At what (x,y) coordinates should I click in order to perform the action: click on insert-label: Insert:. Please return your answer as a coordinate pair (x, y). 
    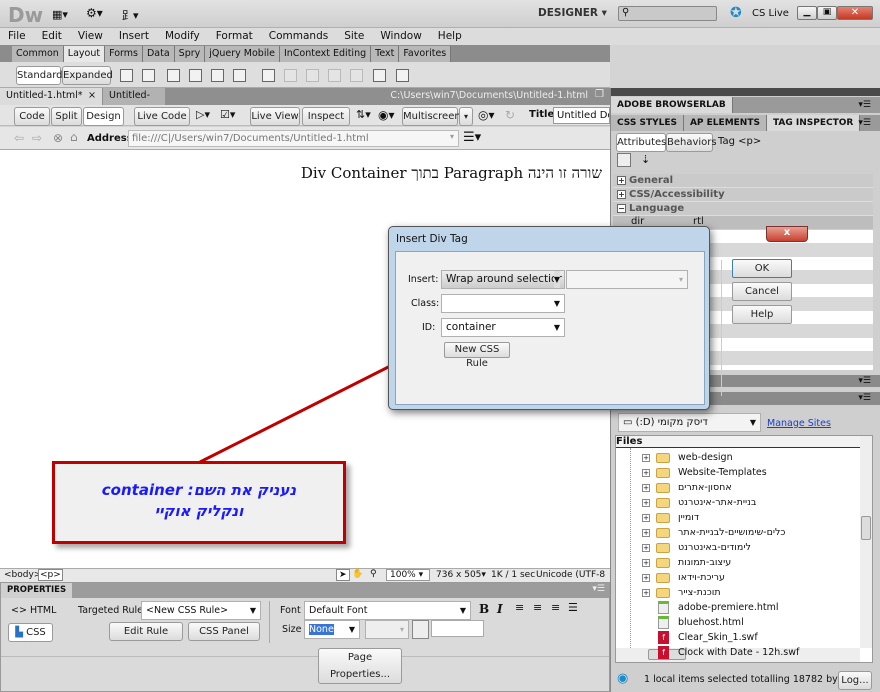
    Looking at the image, I should click on (423, 279).